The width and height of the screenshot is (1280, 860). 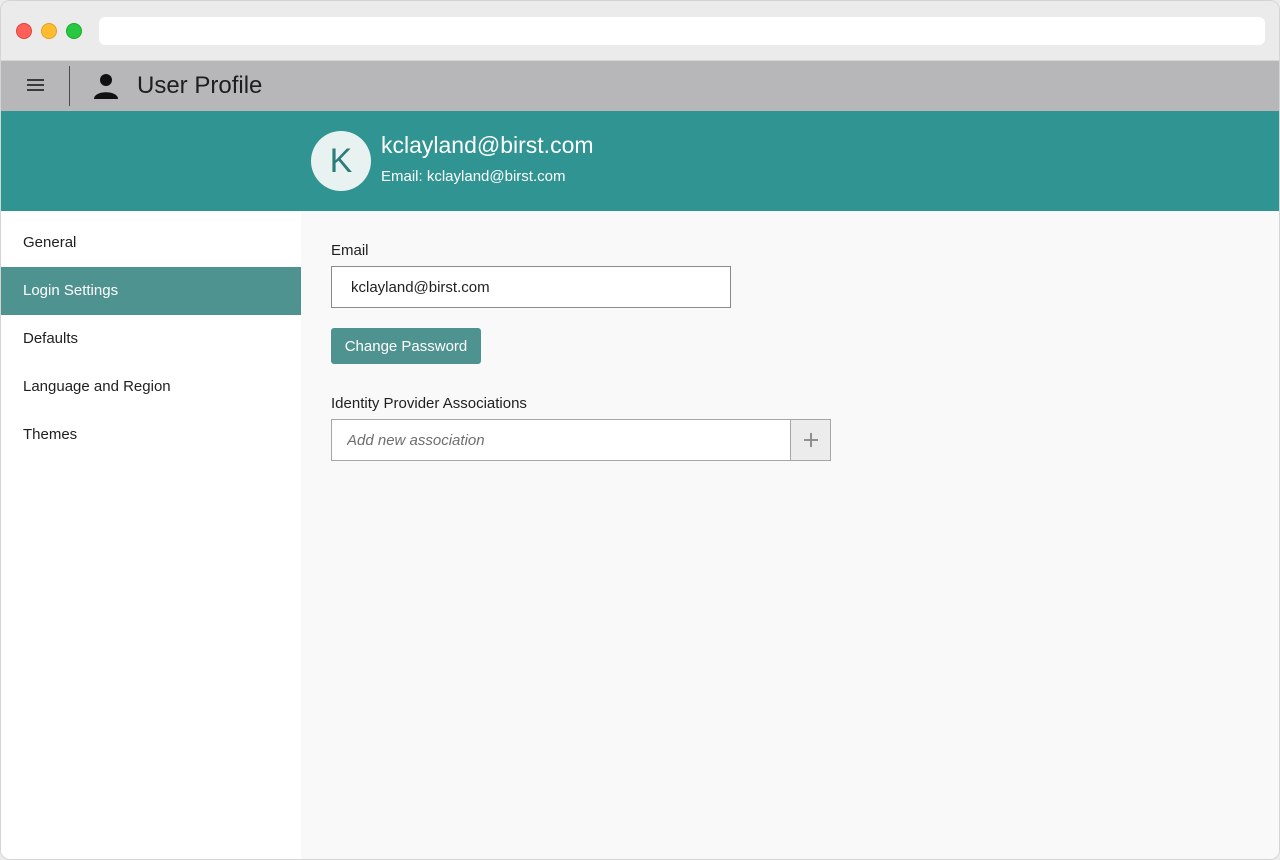 I want to click on add-association-button, so click(x=810, y=440).